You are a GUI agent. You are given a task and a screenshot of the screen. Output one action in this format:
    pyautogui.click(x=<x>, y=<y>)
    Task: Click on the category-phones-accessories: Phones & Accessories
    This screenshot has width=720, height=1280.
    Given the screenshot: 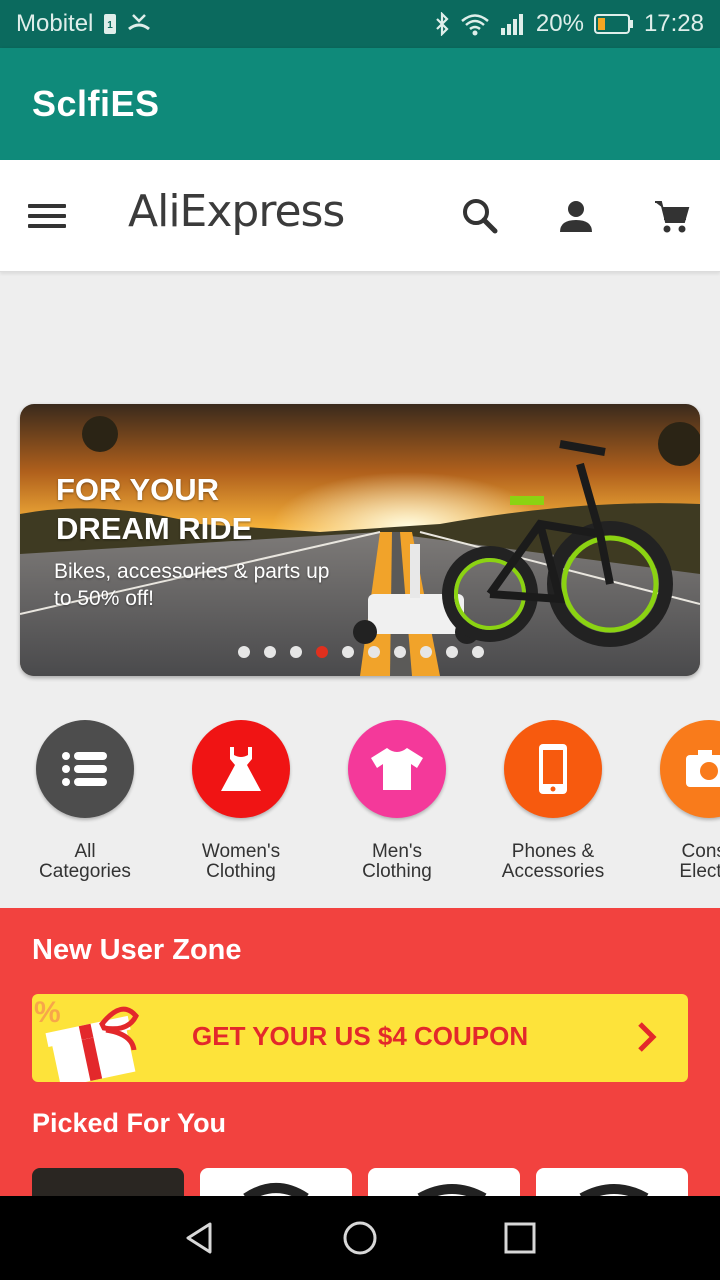 What is the action you would take?
    pyautogui.click(x=553, y=801)
    